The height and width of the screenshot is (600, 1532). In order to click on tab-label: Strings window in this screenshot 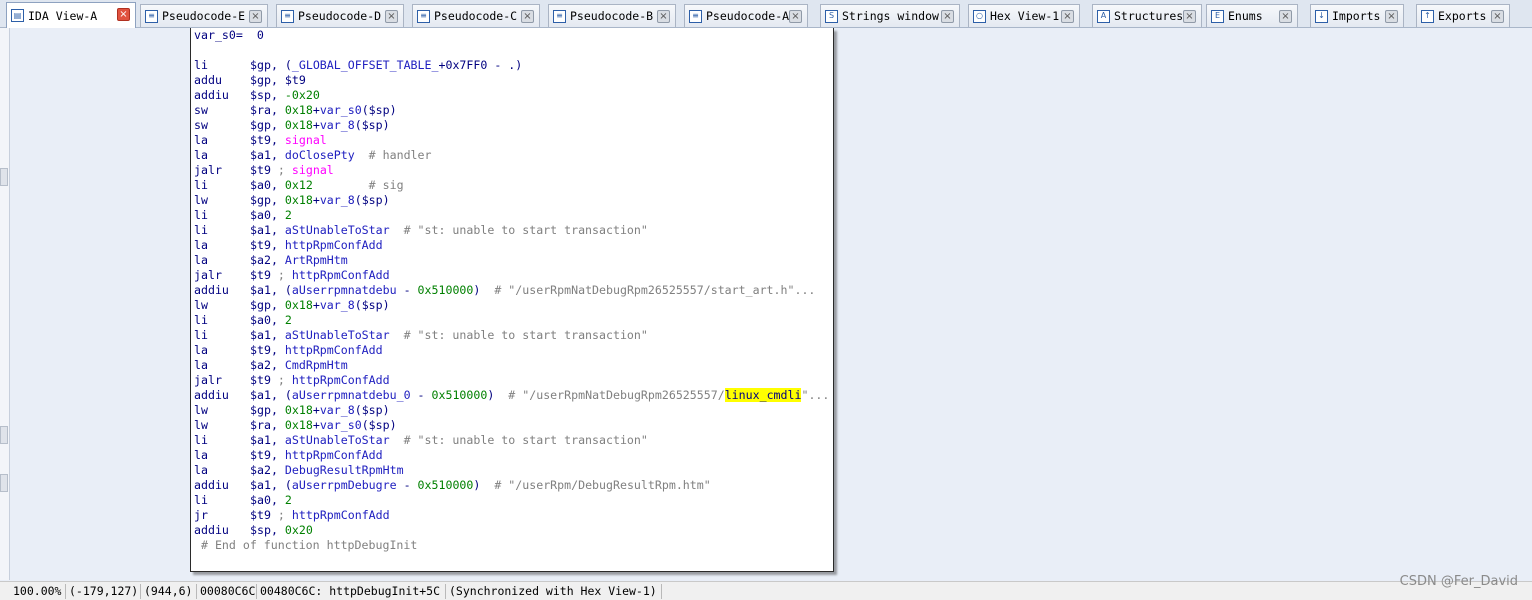, I will do `click(890, 16)`.